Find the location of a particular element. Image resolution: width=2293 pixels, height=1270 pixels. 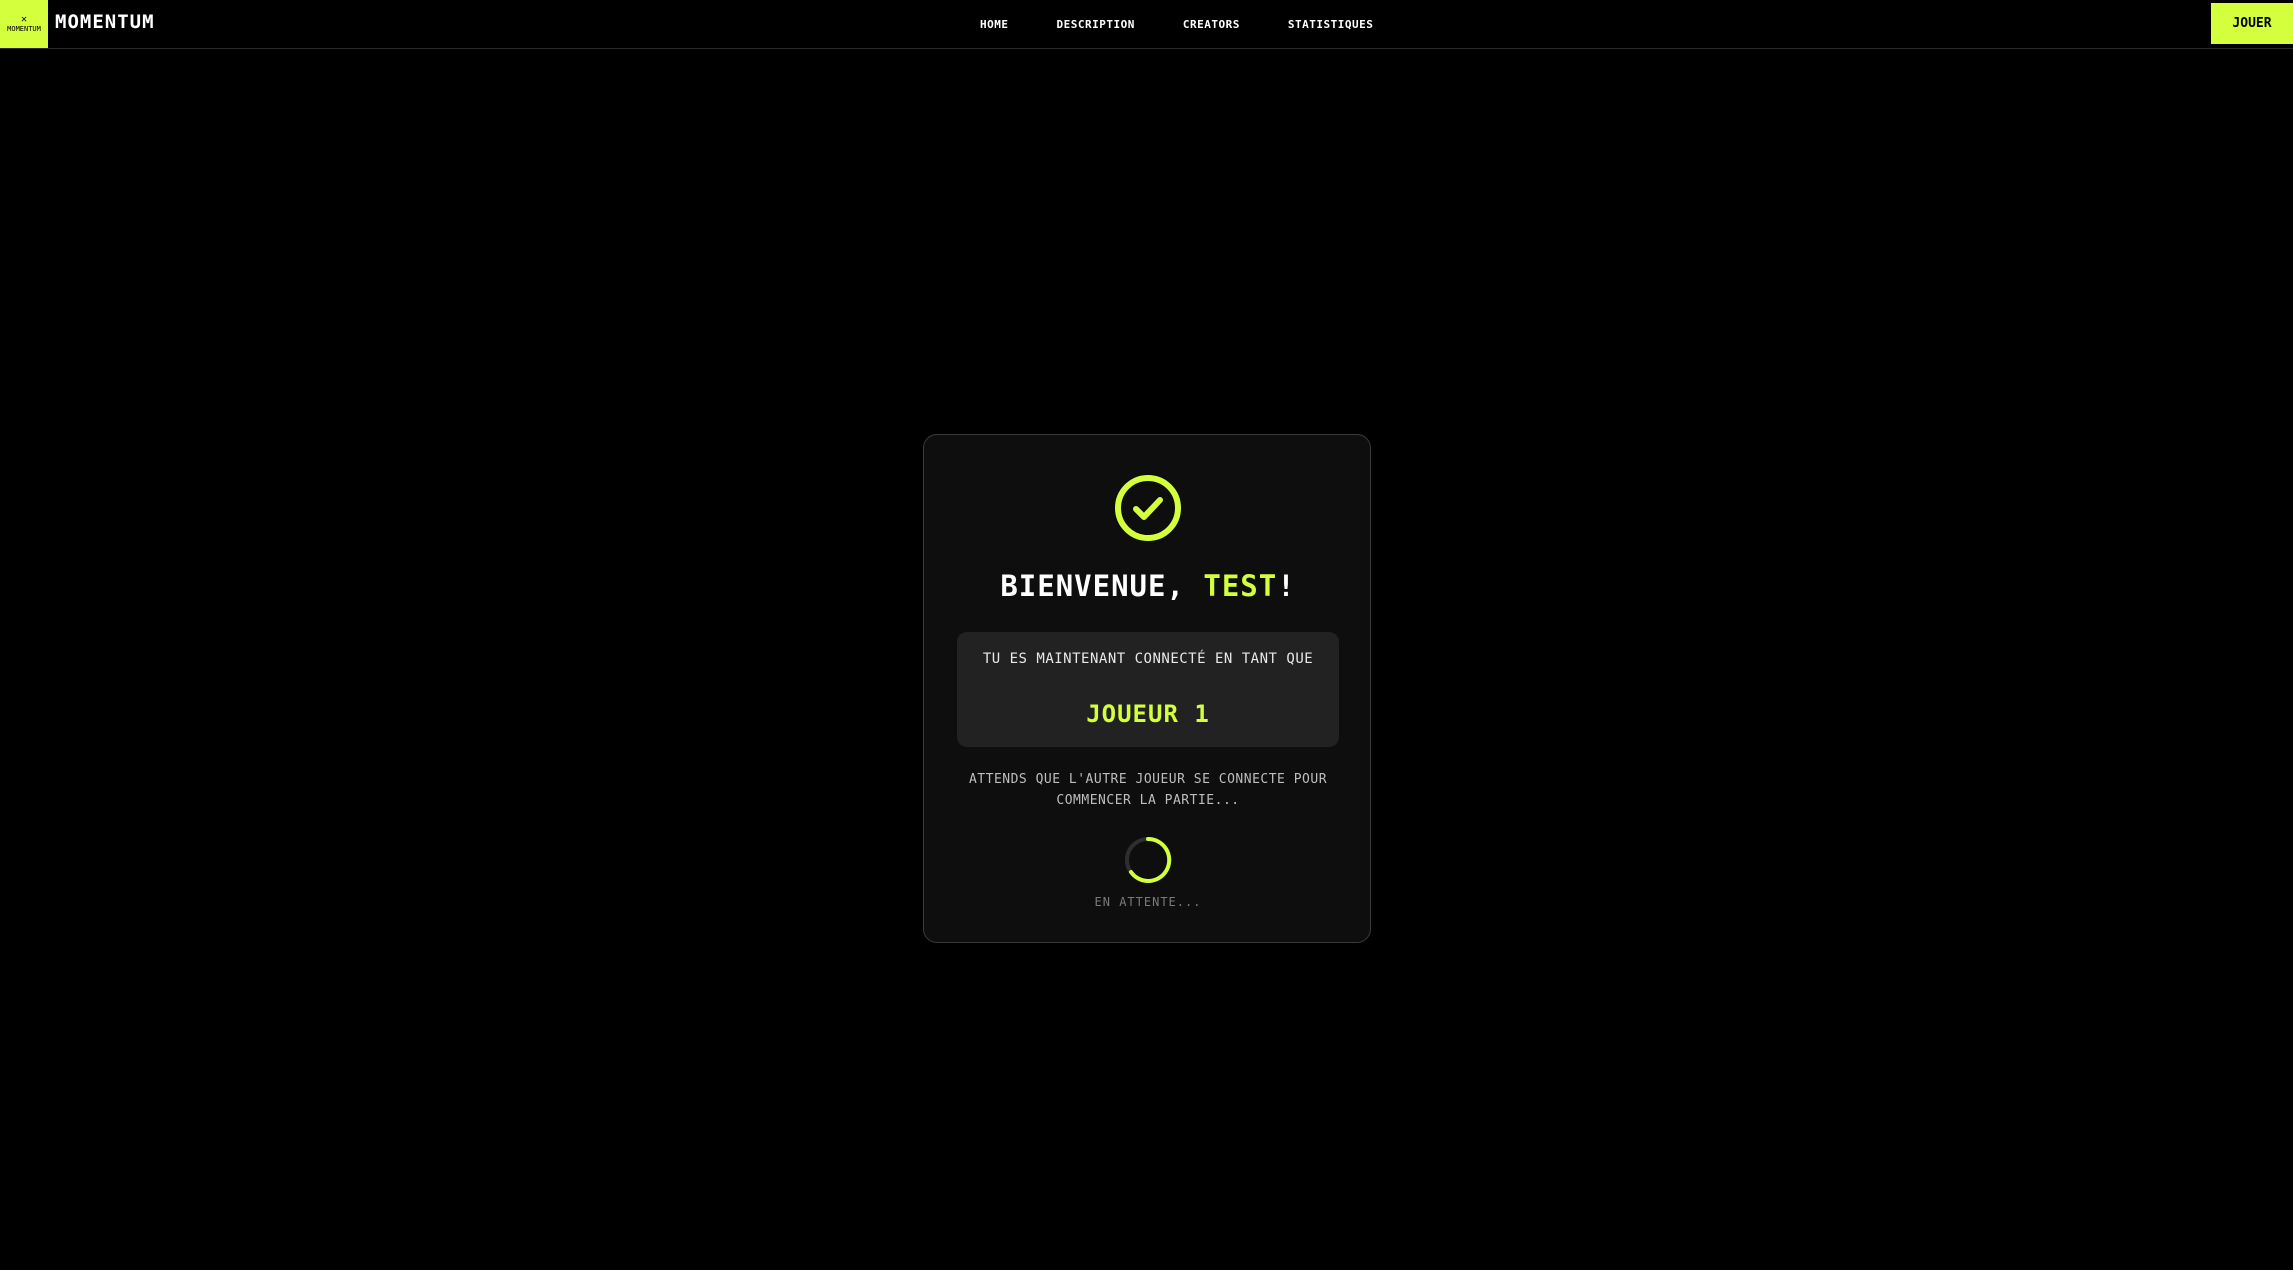

player-role: JOUEUR 1 is located at coordinates (1148, 714).